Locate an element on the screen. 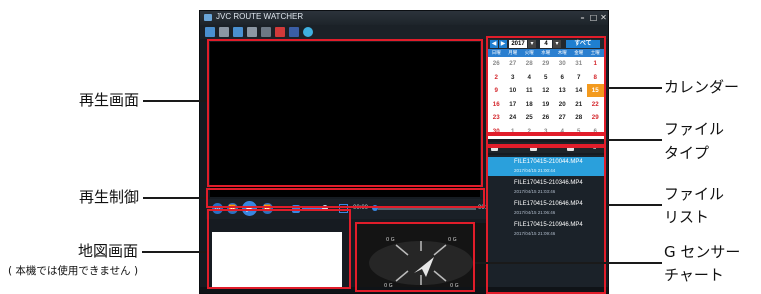 The image size is (761, 294). facebook-icon is located at coordinates (294, 32).